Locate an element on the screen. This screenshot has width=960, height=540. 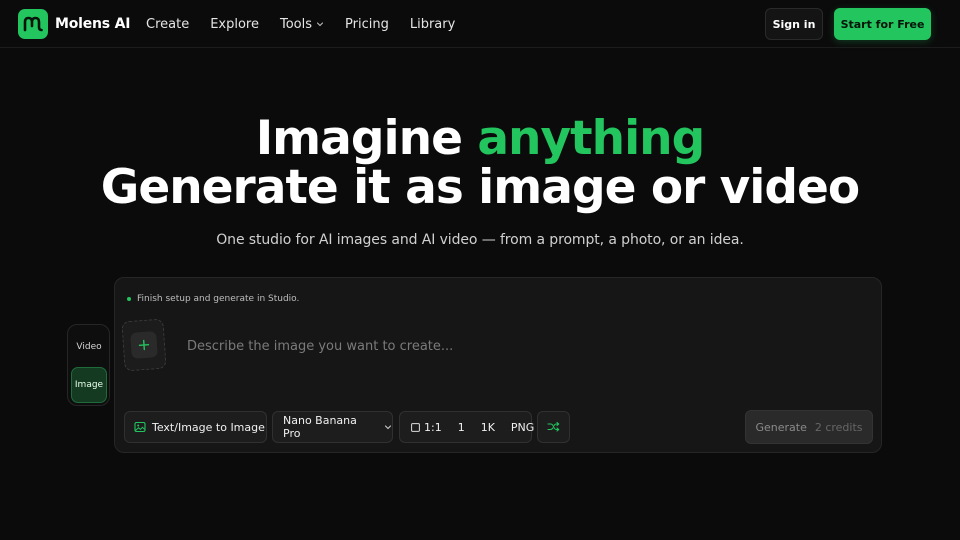
model-select: Nano Banana Pro is located at coordinates (332, 427).